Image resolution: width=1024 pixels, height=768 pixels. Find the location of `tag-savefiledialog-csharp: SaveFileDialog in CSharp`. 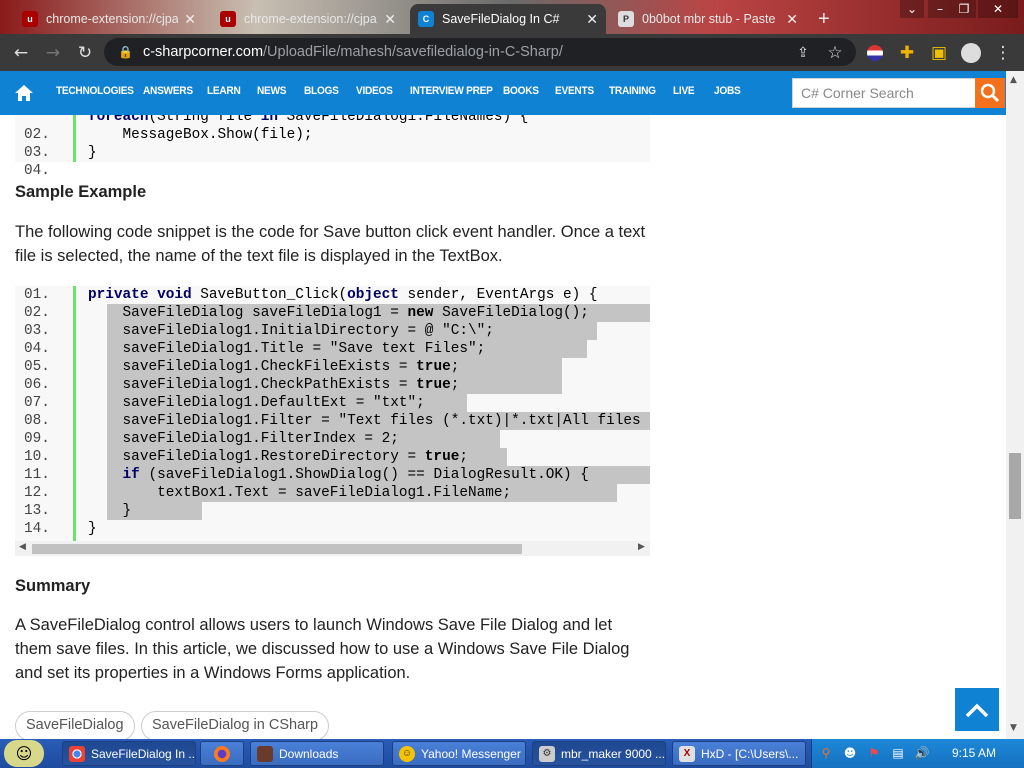

tag-savefiledialog-csharp: SaveFileDialog in CSharp is located at coordinates (235, 725).